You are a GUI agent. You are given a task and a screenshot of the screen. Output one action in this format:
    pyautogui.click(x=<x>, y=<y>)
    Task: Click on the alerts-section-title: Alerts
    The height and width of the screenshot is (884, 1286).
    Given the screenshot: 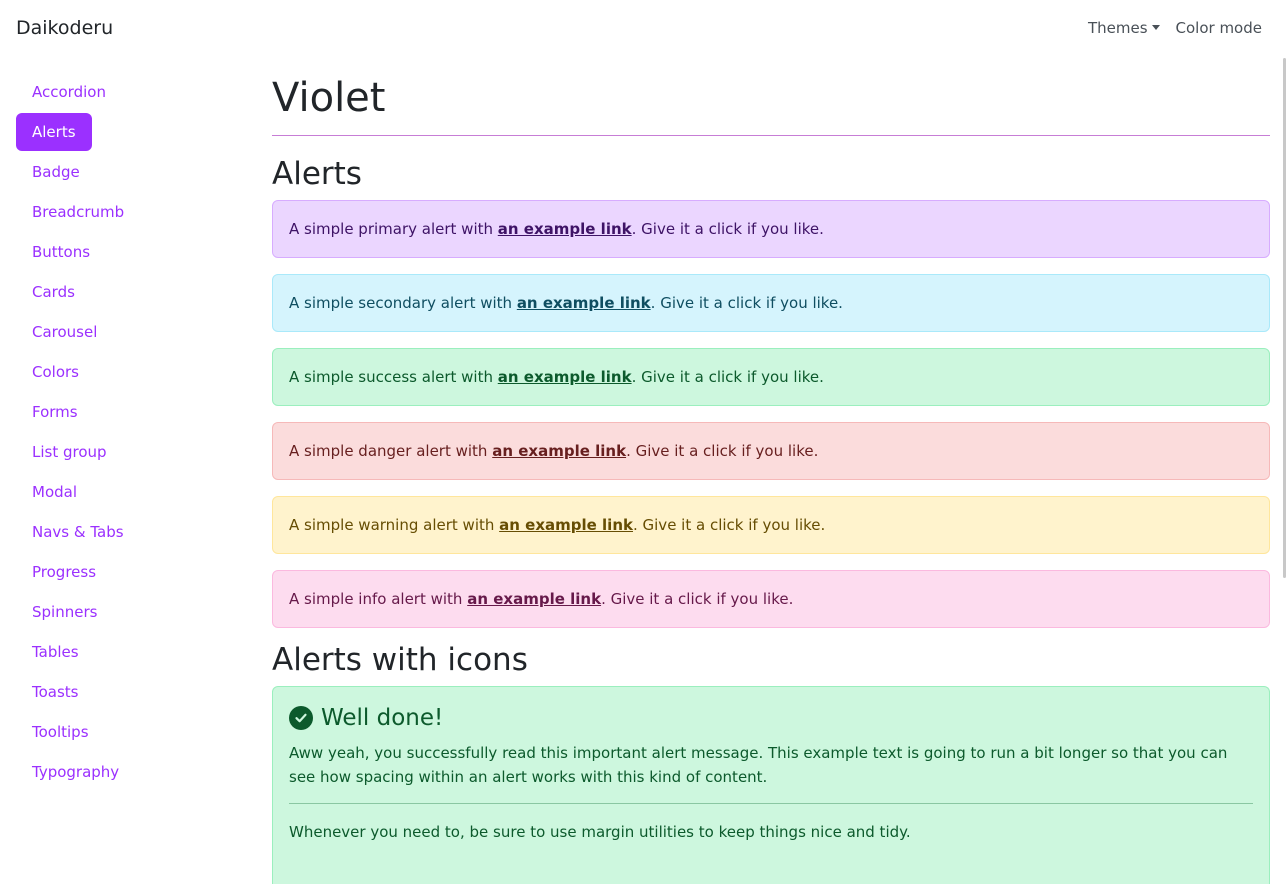 What is the action you would take?
    pyautogui.click(x=317, y=174)
    